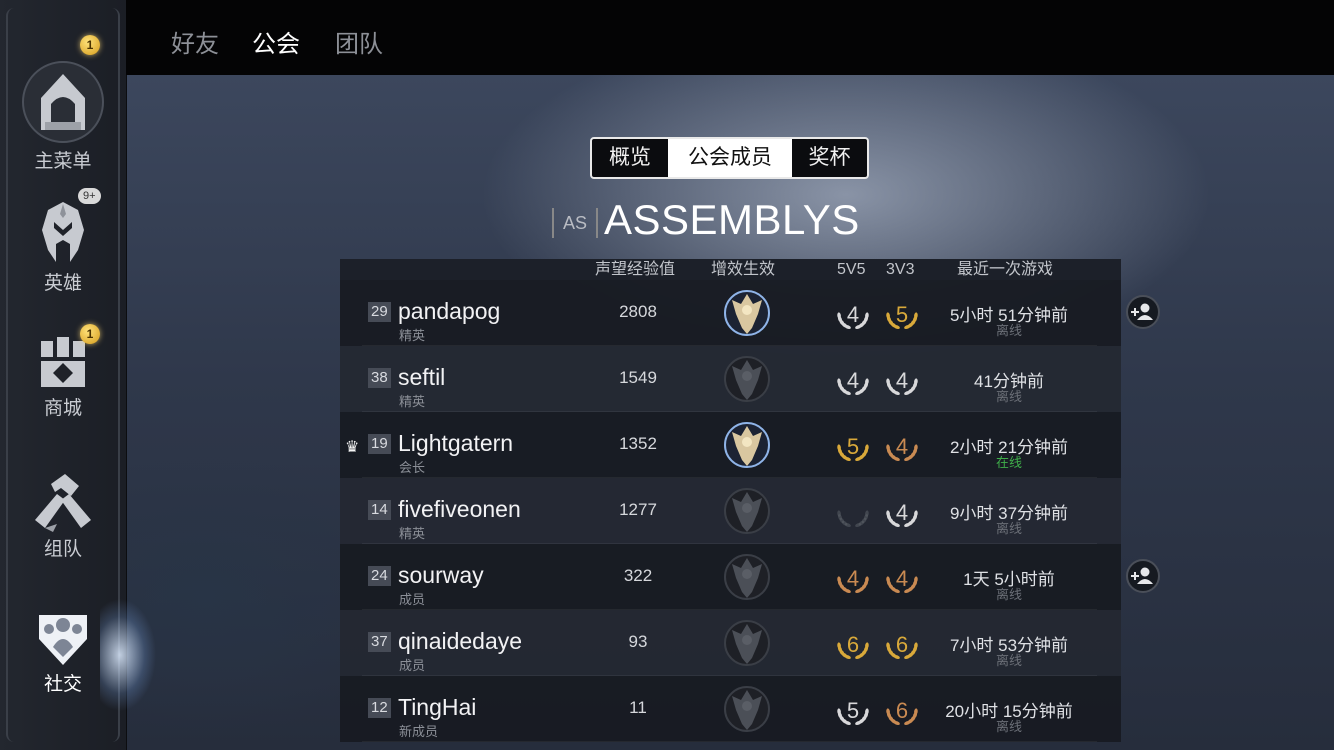 This screenshot has width=1334, height=750. I want to click on member-name: sourway, so click(441, 575).